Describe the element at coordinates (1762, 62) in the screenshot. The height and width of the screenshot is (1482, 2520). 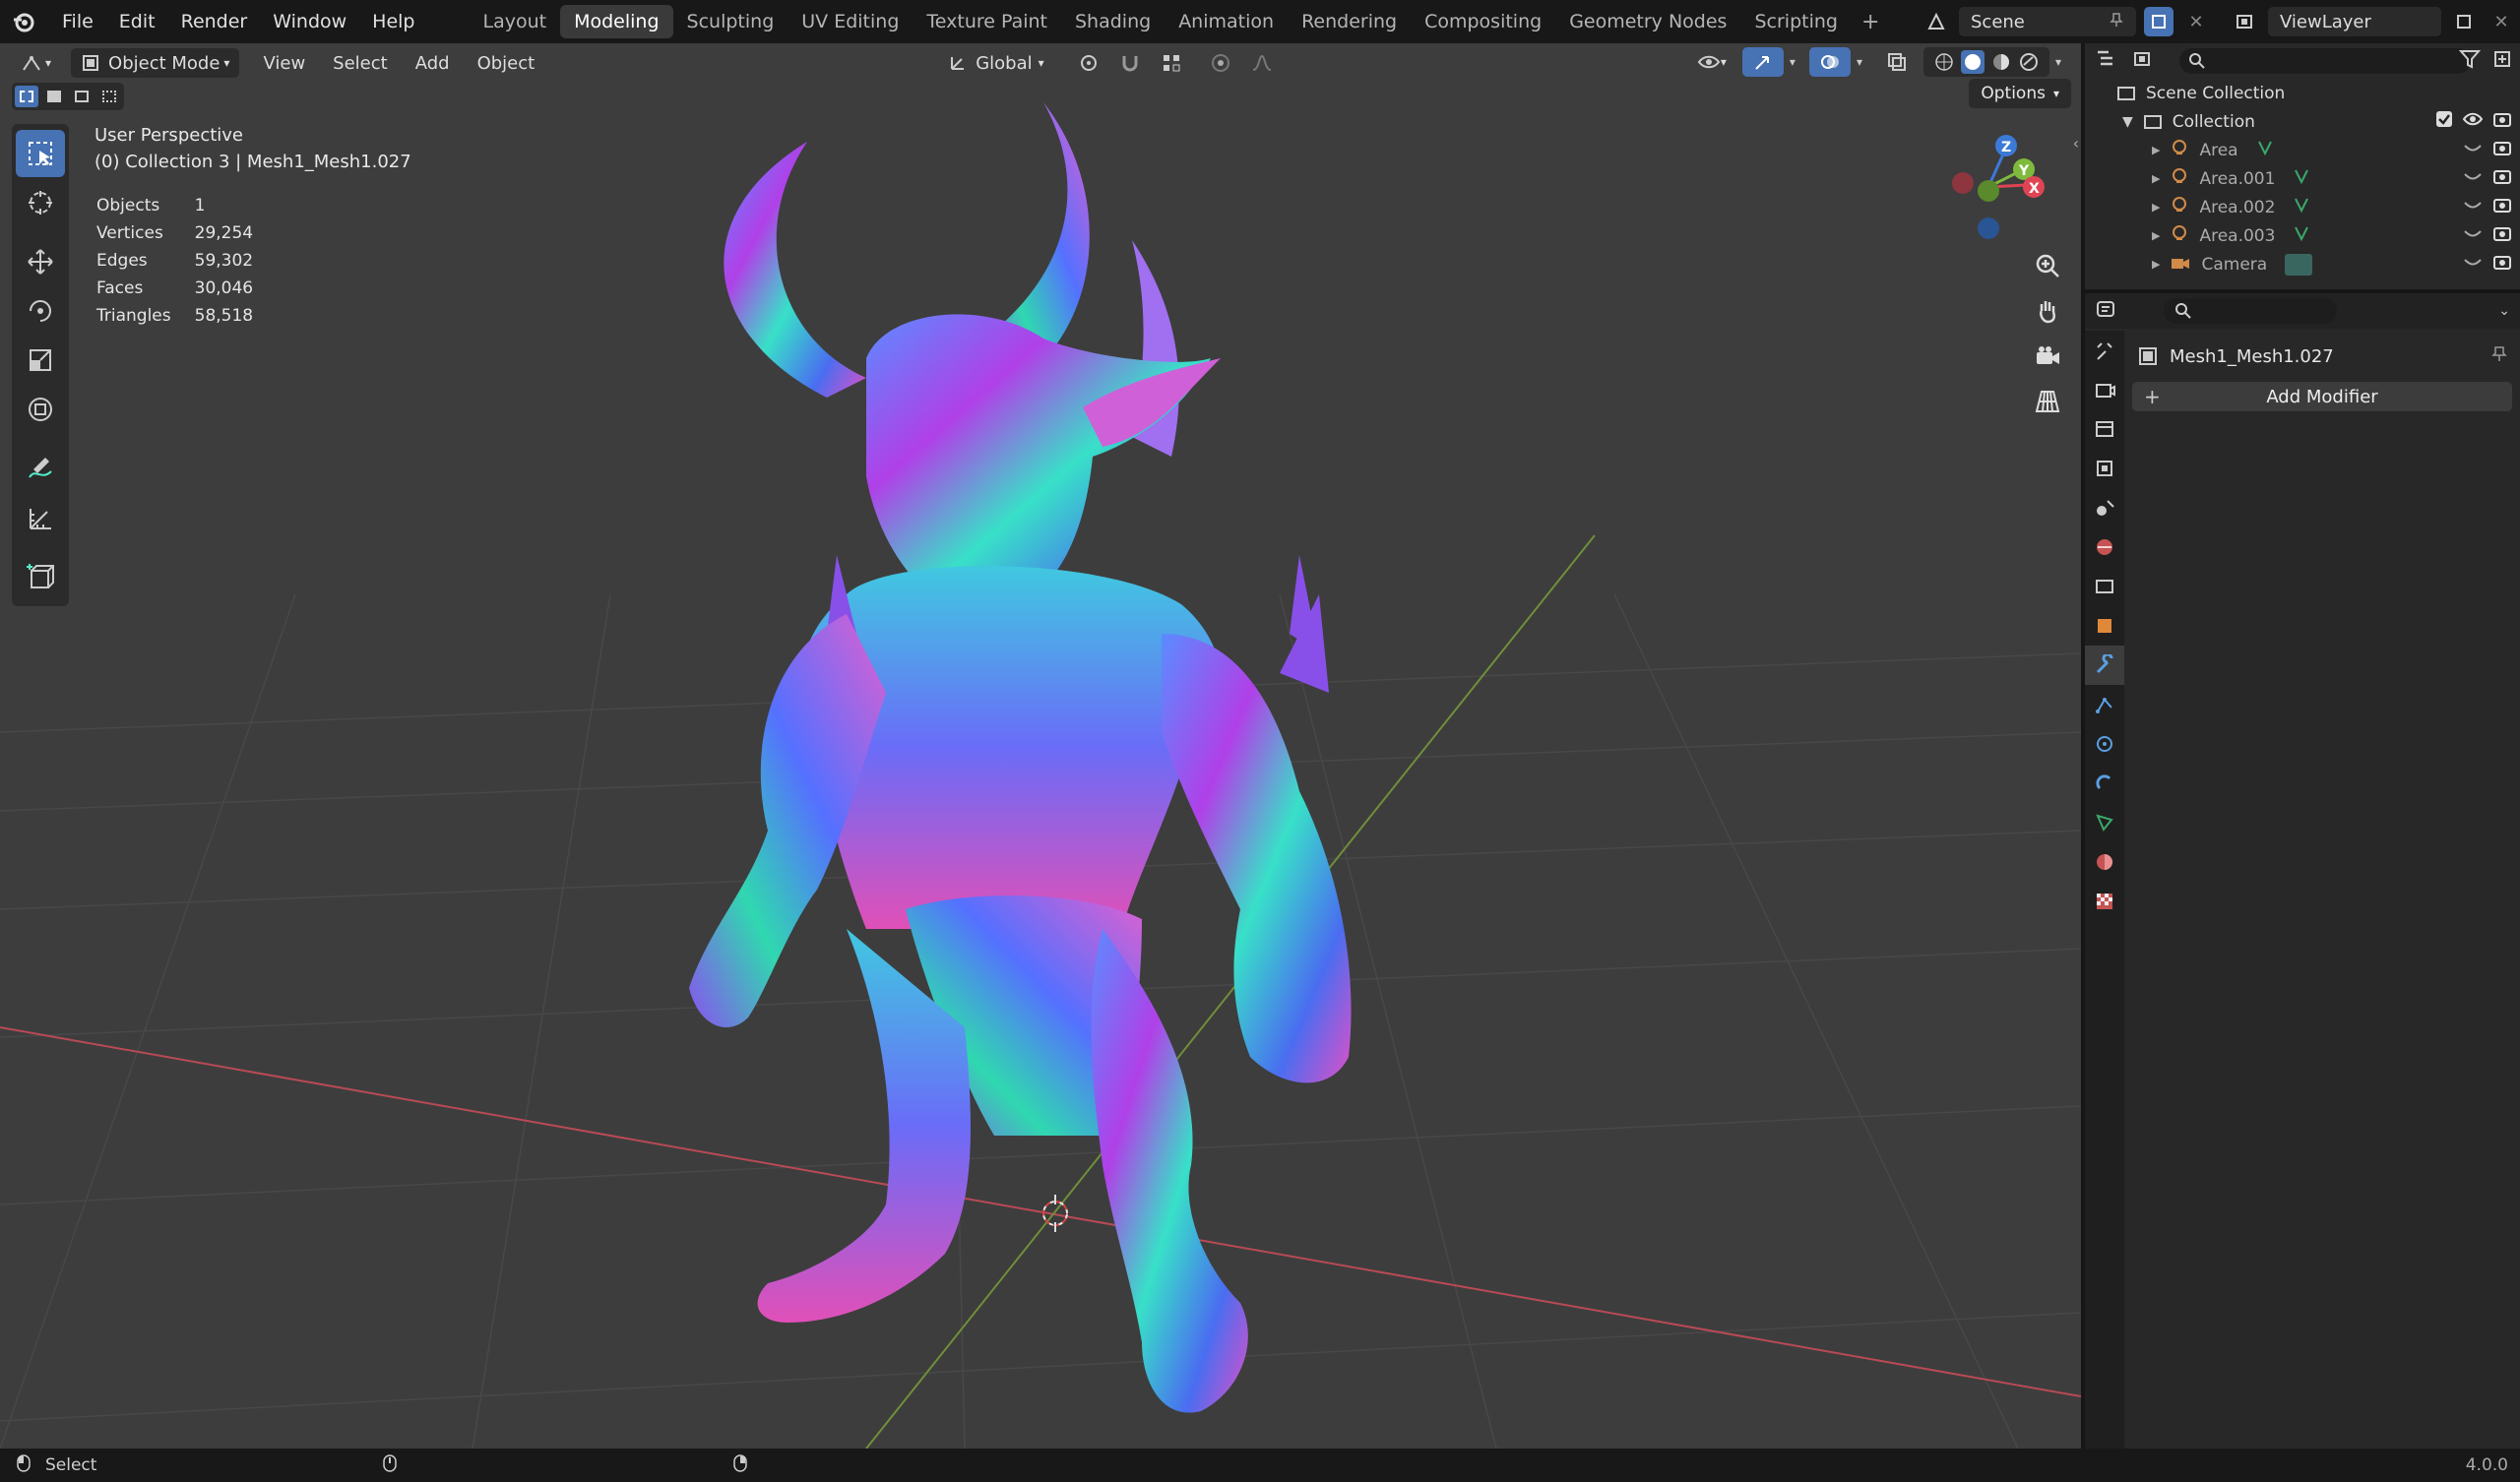
I see `gizmo-toggle` at that location.